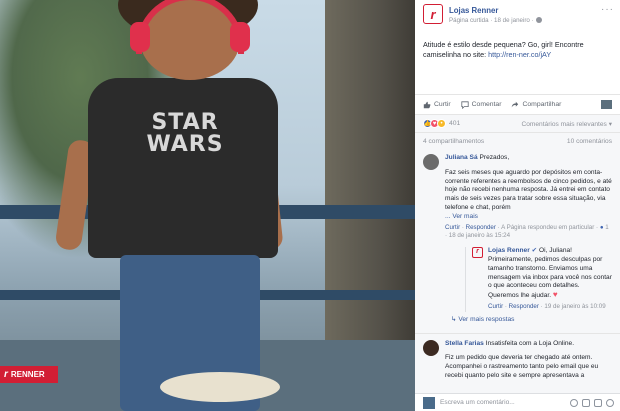 This screenshot has height=411, width=620. What do you see at coordinates (517, 123) in the screenshot?
I see `reactions-bar: 👍 ♥ • 401 Comentários mais relevantes ▾` at bounding box center [517, 123].